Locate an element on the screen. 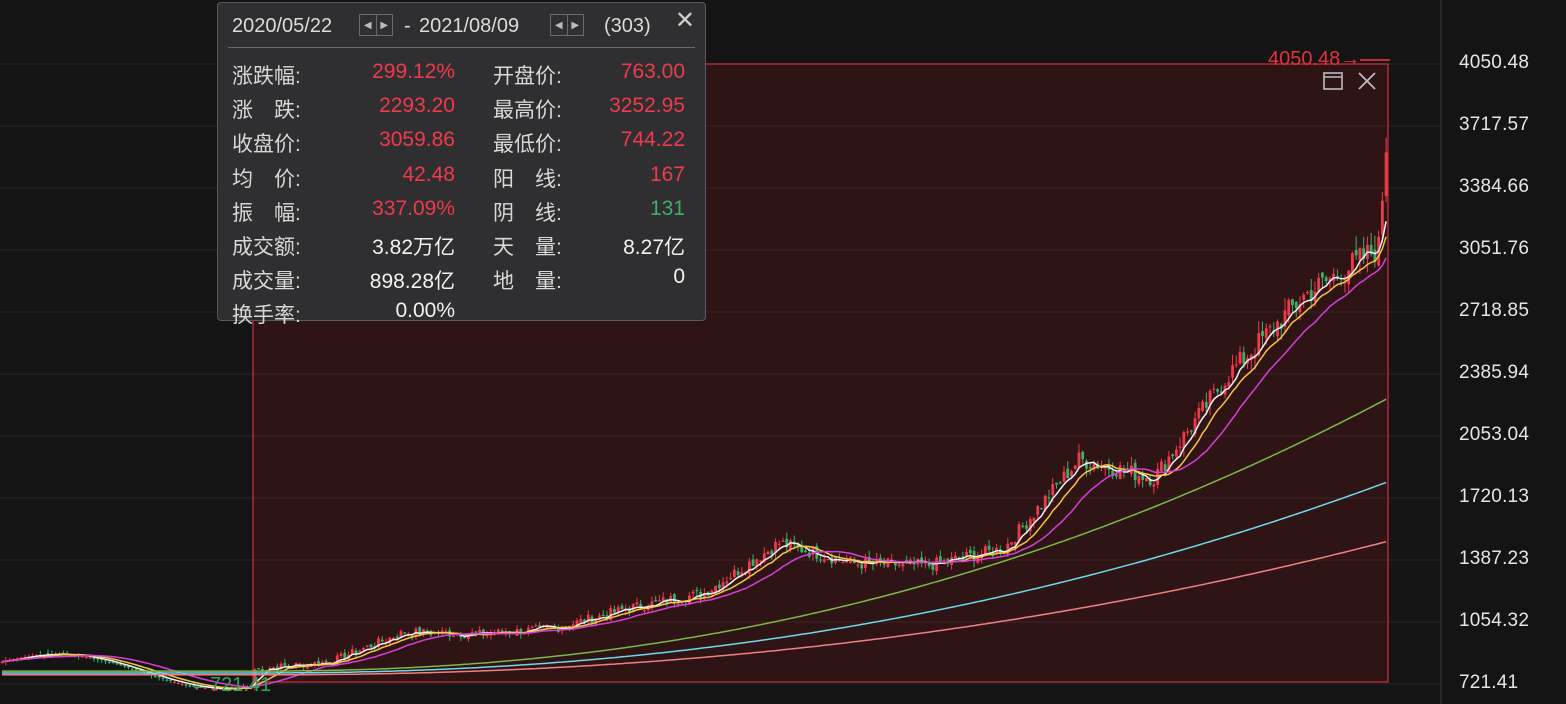  stat-label: 涨跌幅: is located at coordinates (266, 76).